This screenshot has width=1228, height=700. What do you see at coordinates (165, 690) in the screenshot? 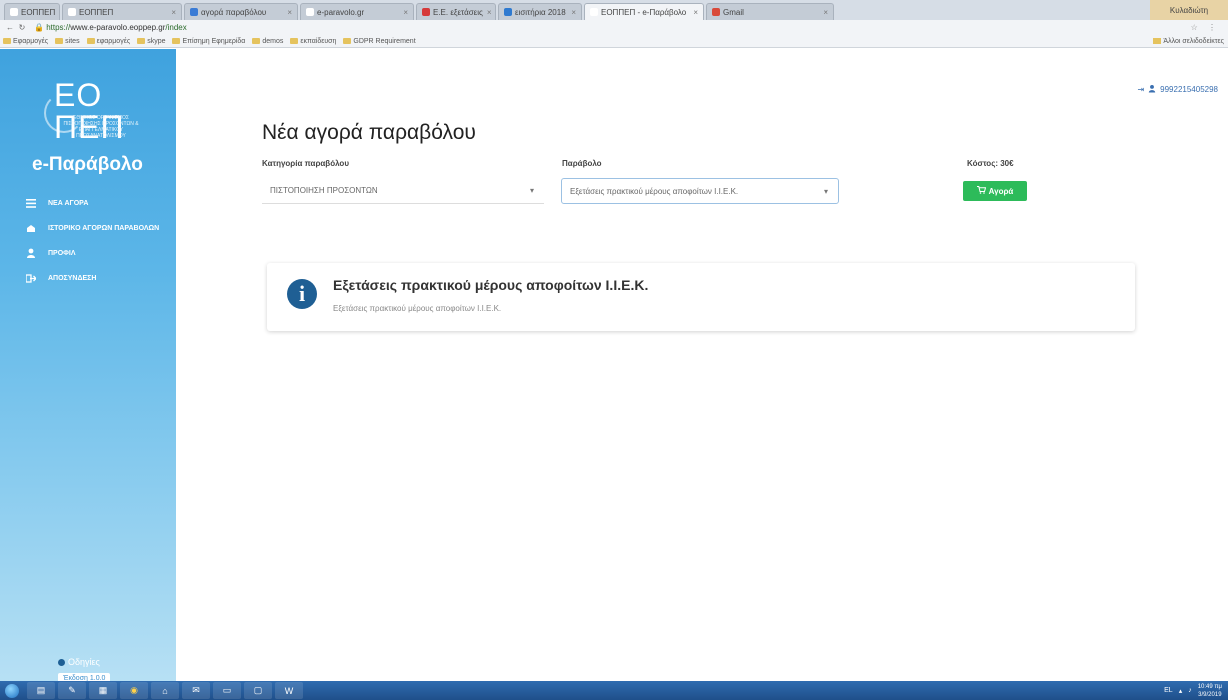
I see `taskbar-network-icon: ⌂` at bounding box center [165, 690].